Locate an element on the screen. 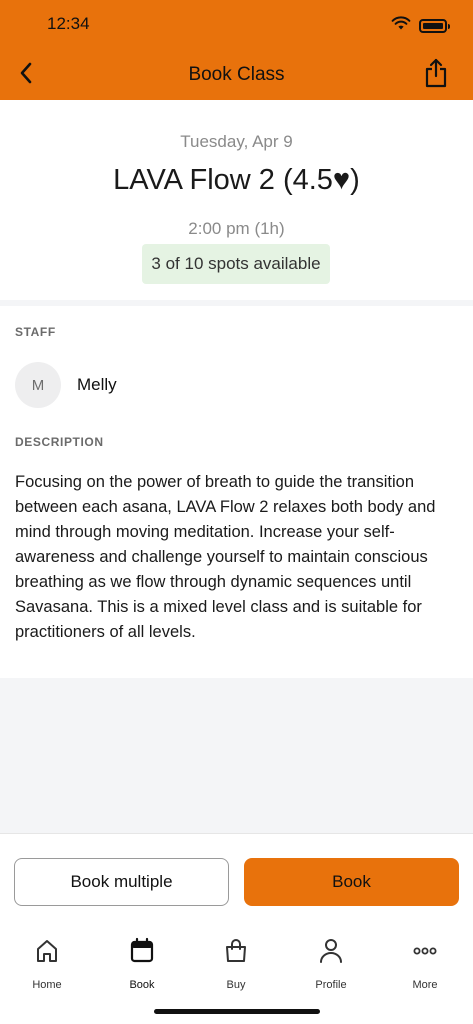 The image size is (473, 1024). page-title: Book Class is located at coordinates (236, 74).